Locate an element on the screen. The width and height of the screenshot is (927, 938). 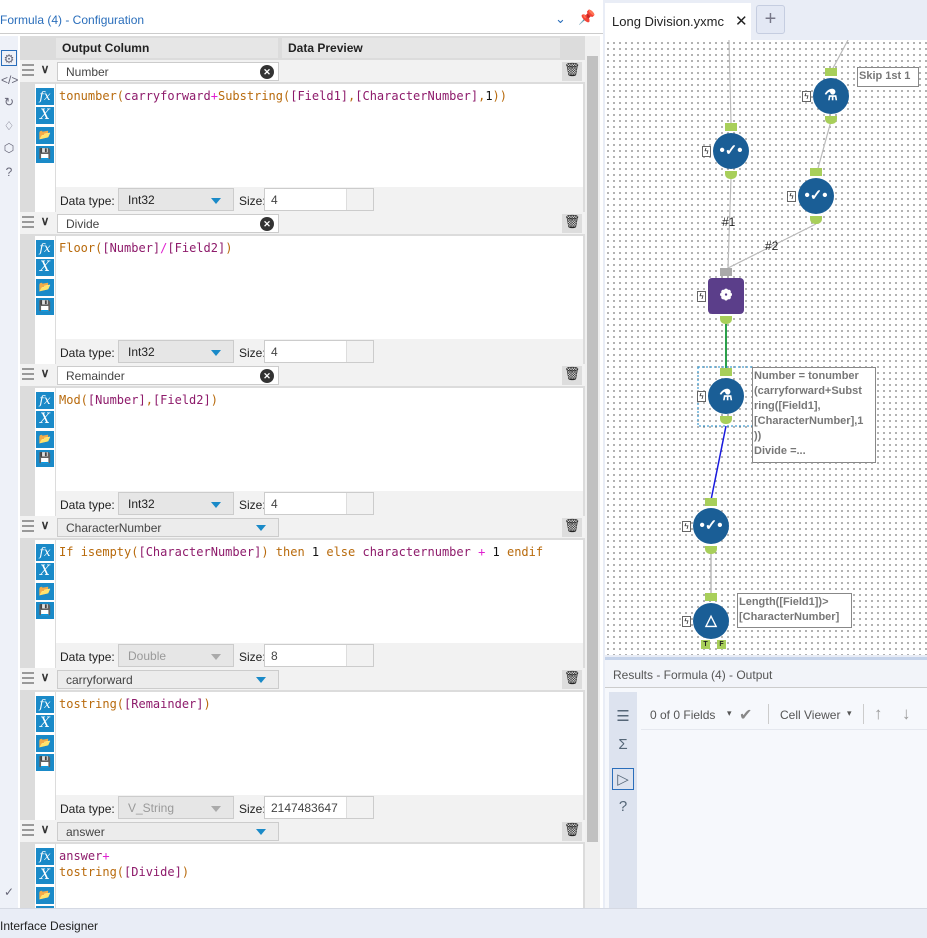
fields-selector: 0 of 0 Fields is located at coordinates (682, 715).